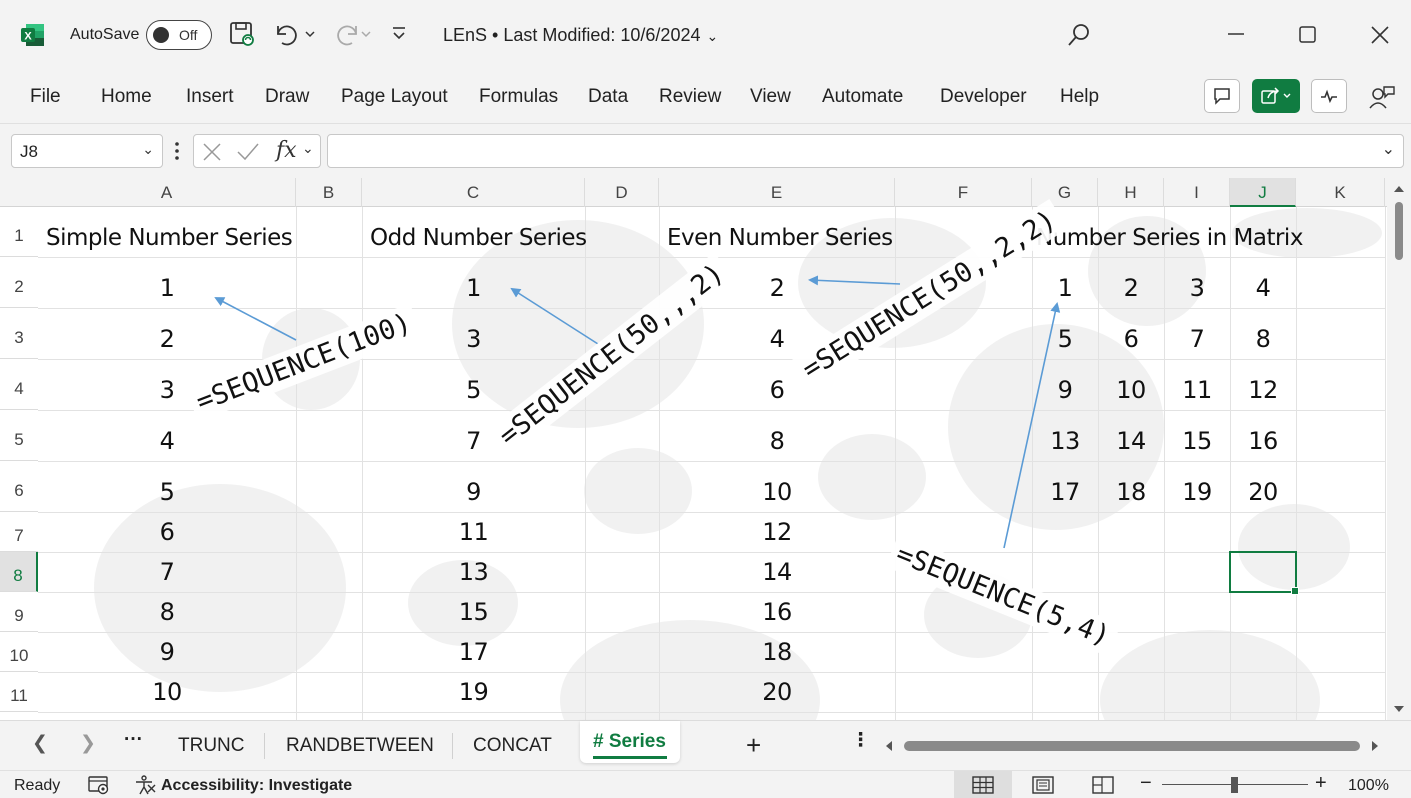  Describe the element at coordinates (473, 192) in the screenshot. I see `column-header-c: C` at that location.